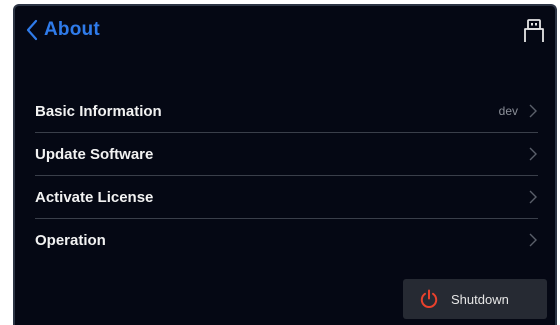 This screenshot has height=325, width=560. What do you see at coordinates (94, 197) in the screenshot?
I see `menu-item-label: Activate License` at bounding box center [94, 197].